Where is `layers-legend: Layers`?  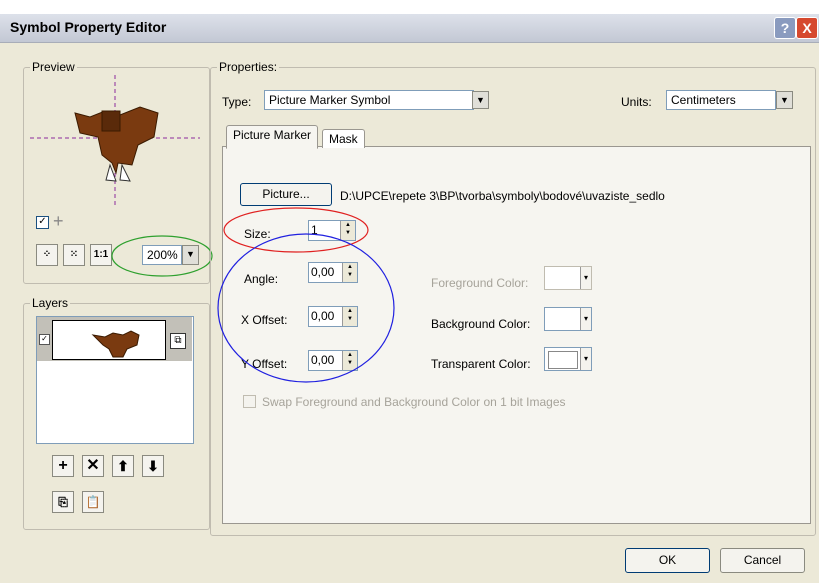 layers-legend: Layers is located at coordinates (50, 303).